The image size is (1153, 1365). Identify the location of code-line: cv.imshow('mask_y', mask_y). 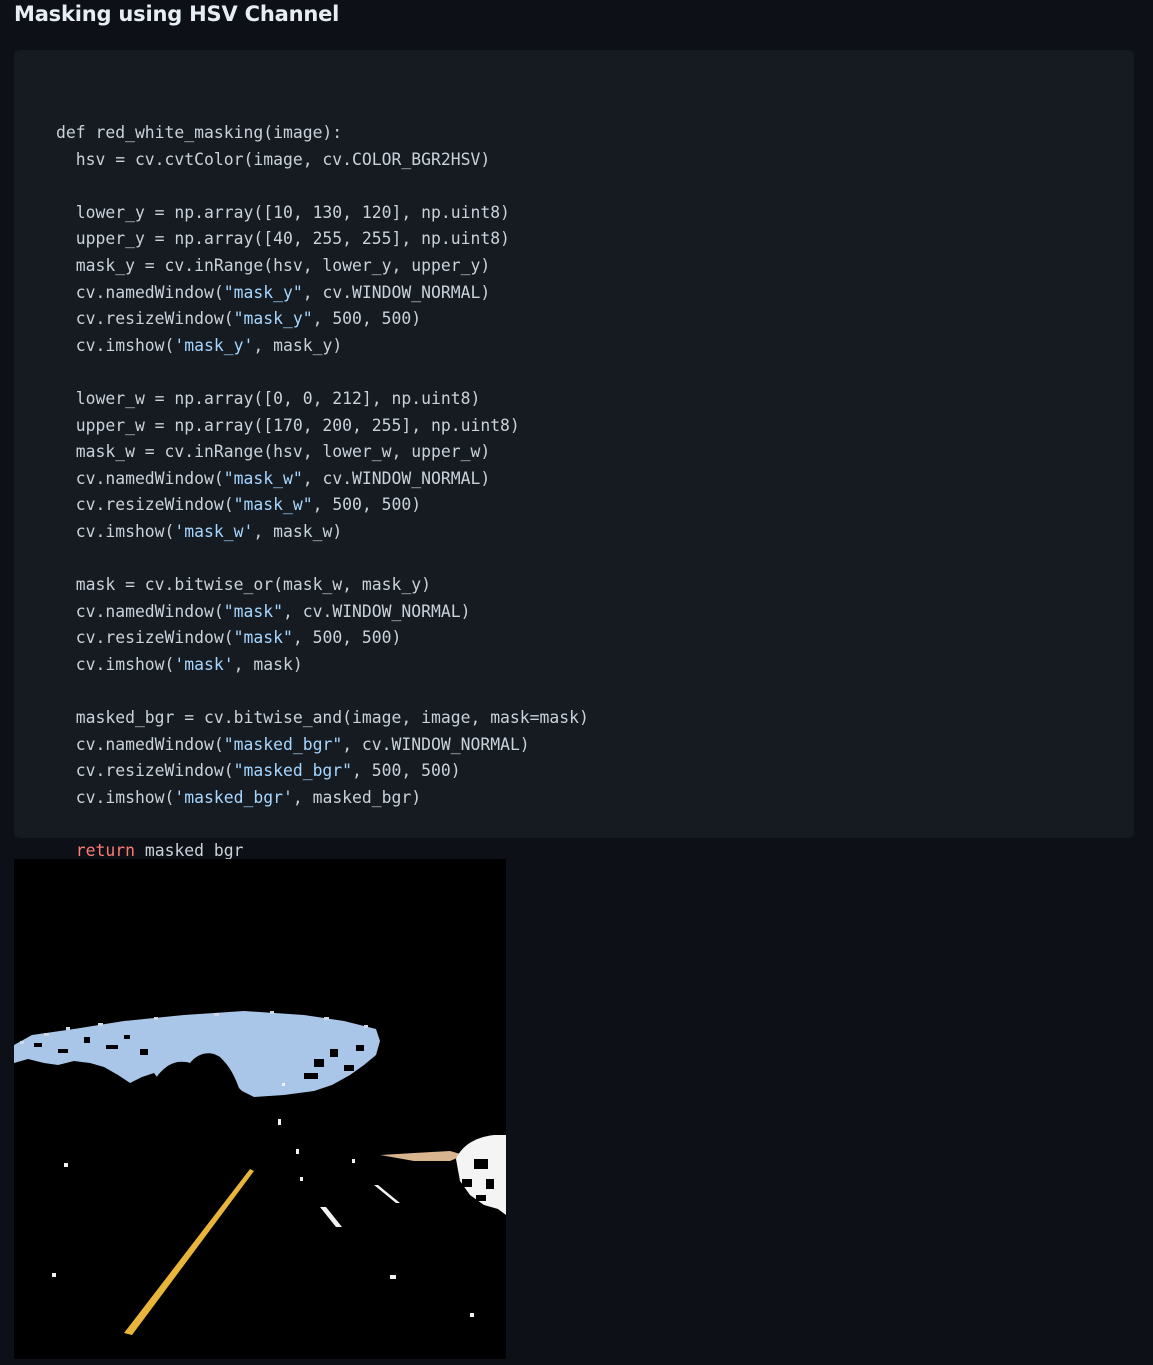
(322, 346).